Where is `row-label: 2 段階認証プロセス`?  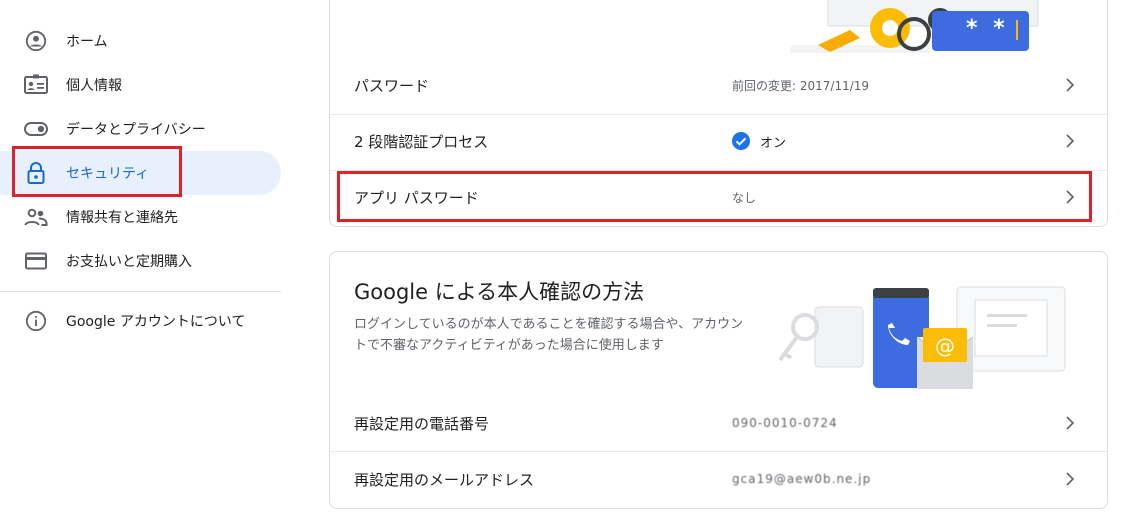 row-label: 2 段階認証プロセス is located at coordinates (421, 141).